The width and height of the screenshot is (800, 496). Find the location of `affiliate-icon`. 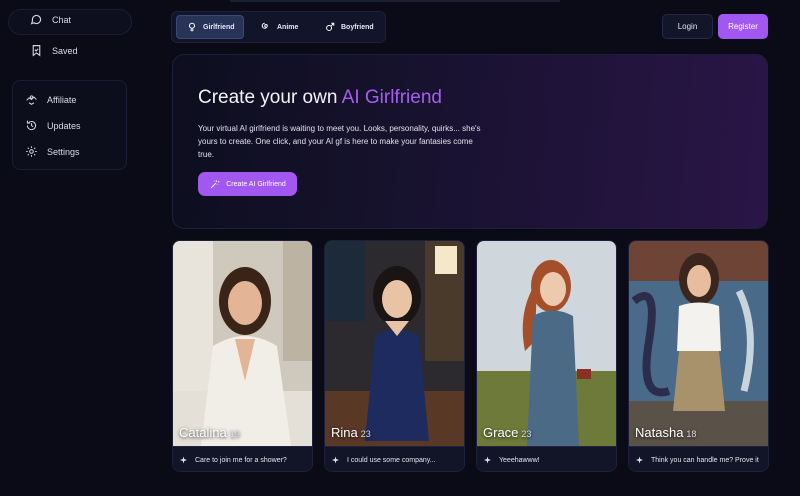

affiliate-icon is located at coordinates (31, 100).